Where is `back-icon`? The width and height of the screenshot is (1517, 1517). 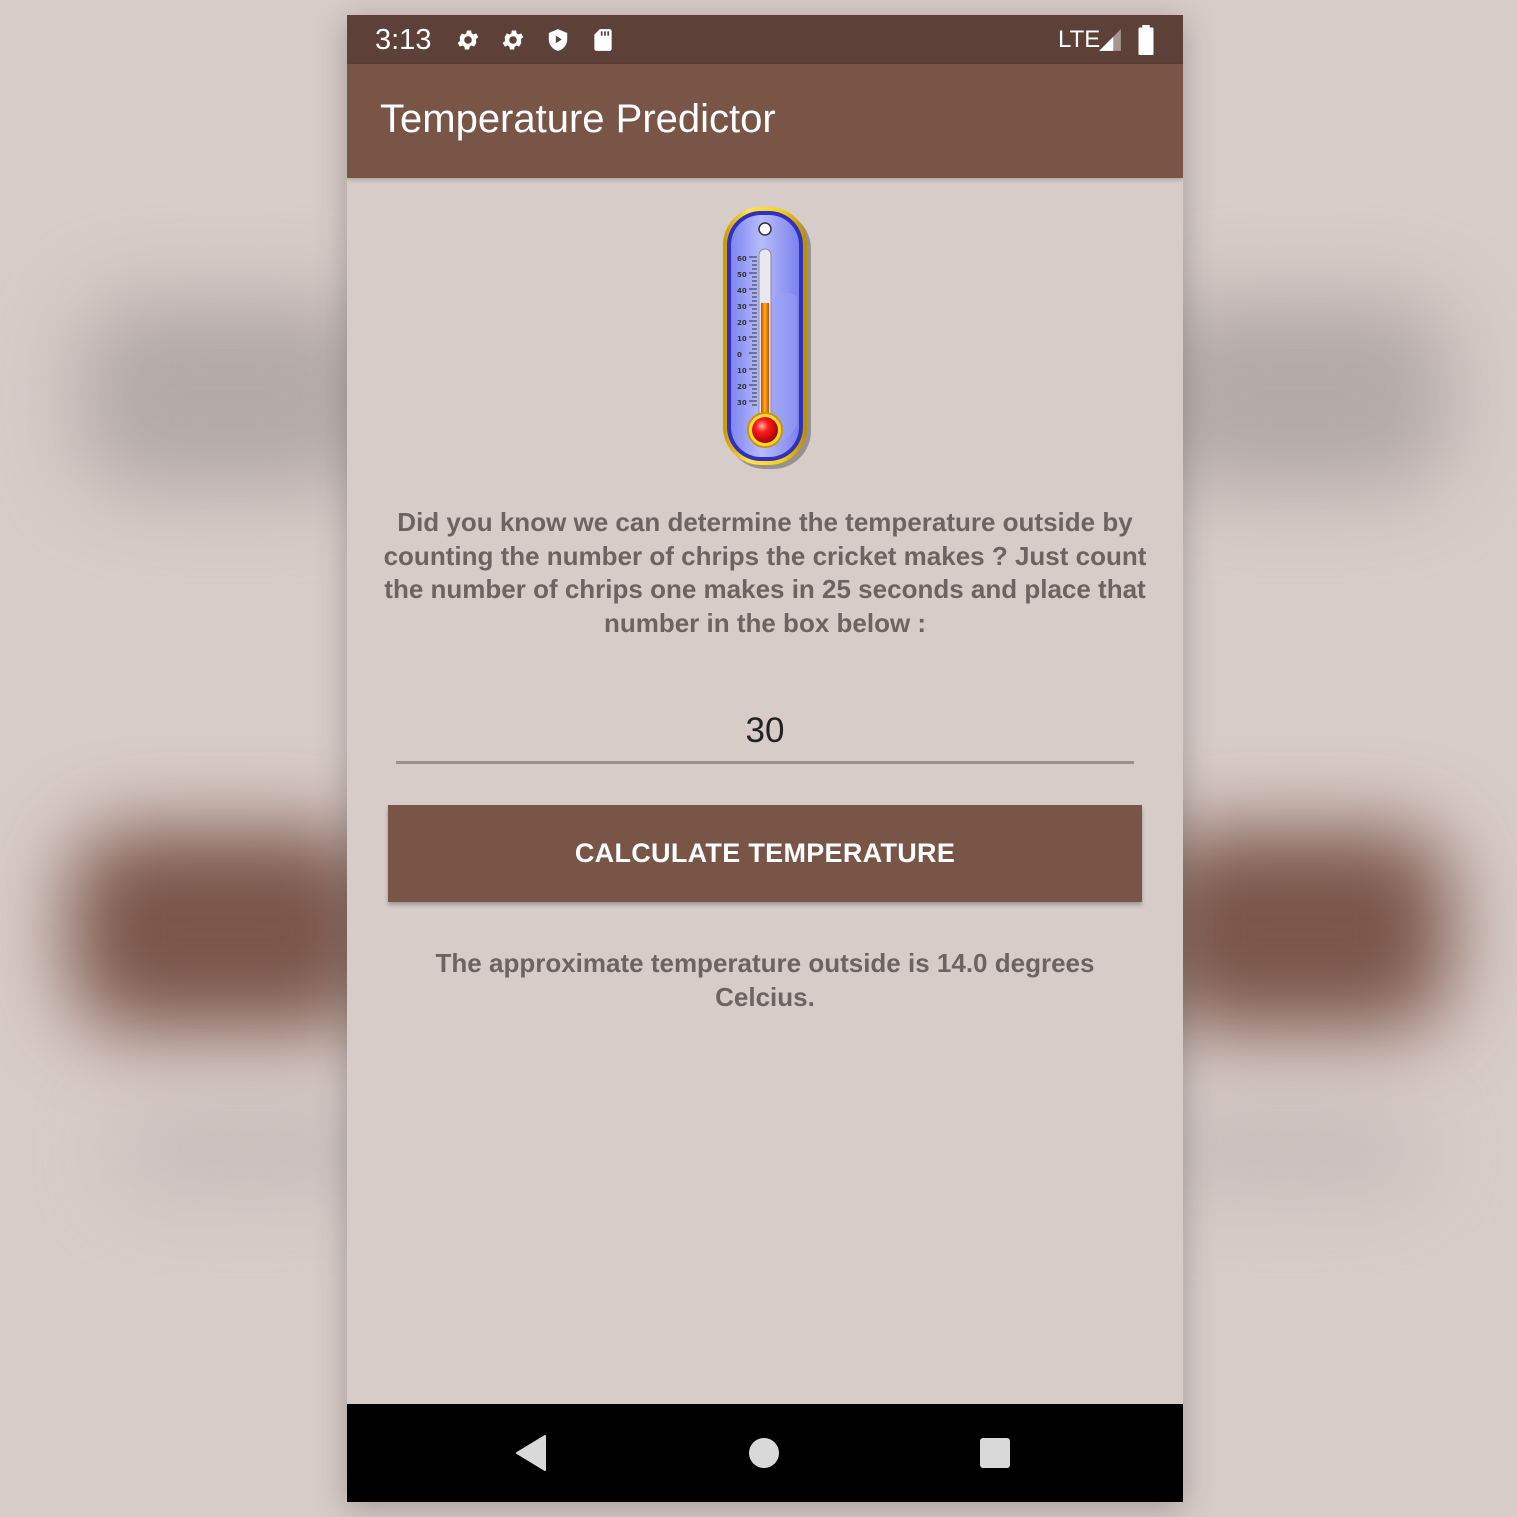
back-icon is located at coordinates (532, 1453).